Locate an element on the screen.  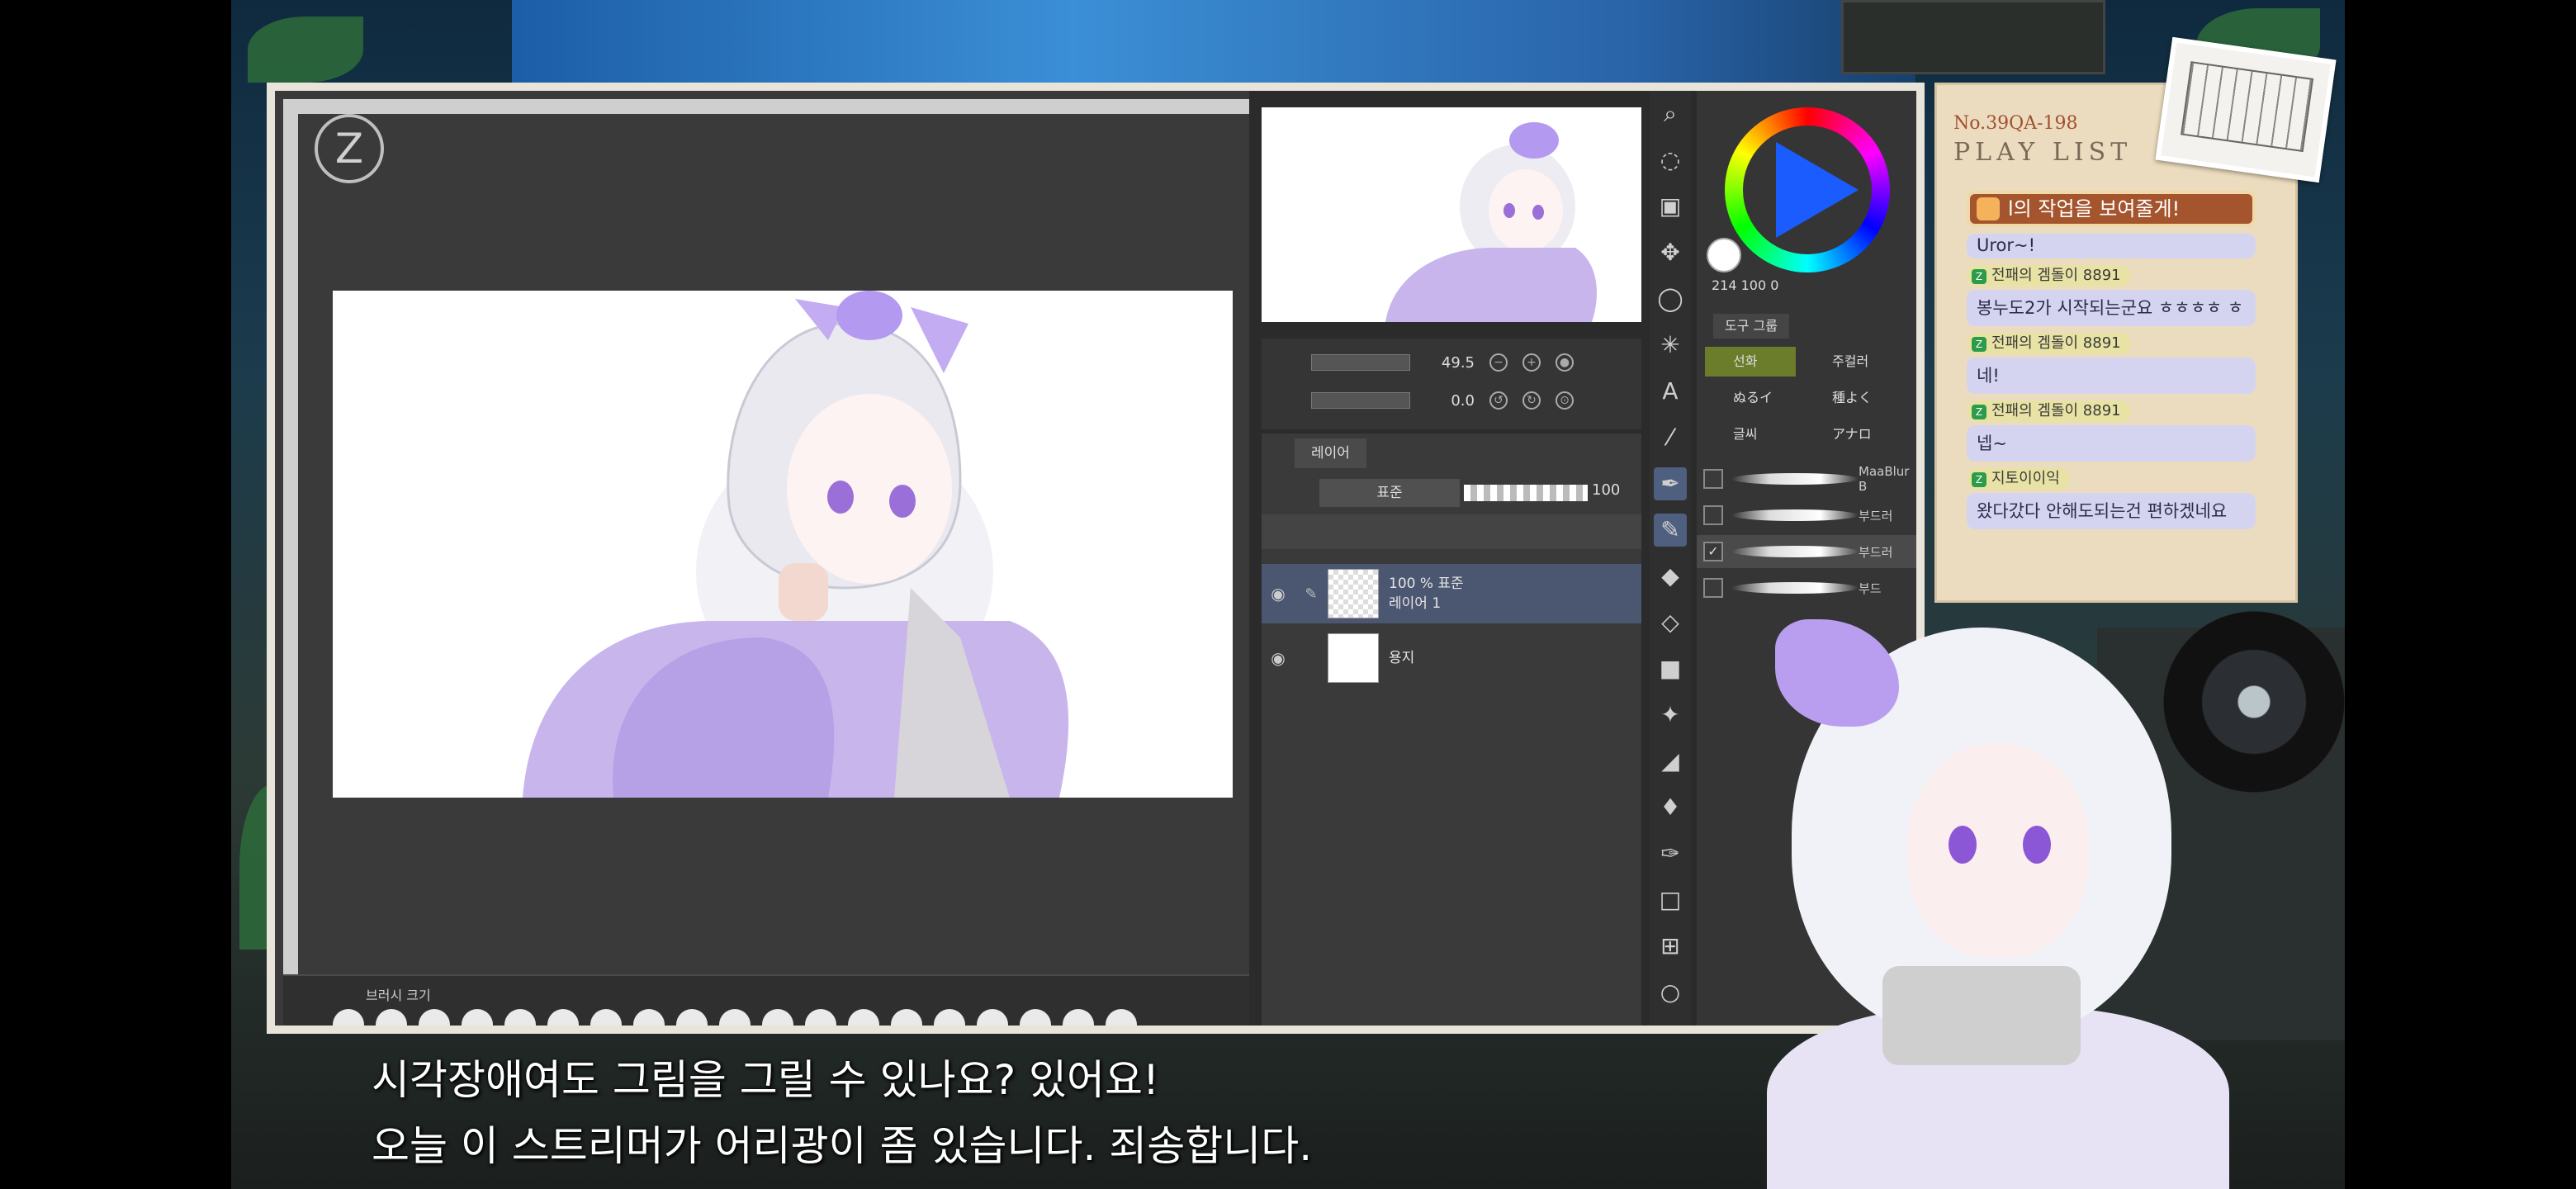
tool-item: 주컬러 is located at coordinates (1853, 362).